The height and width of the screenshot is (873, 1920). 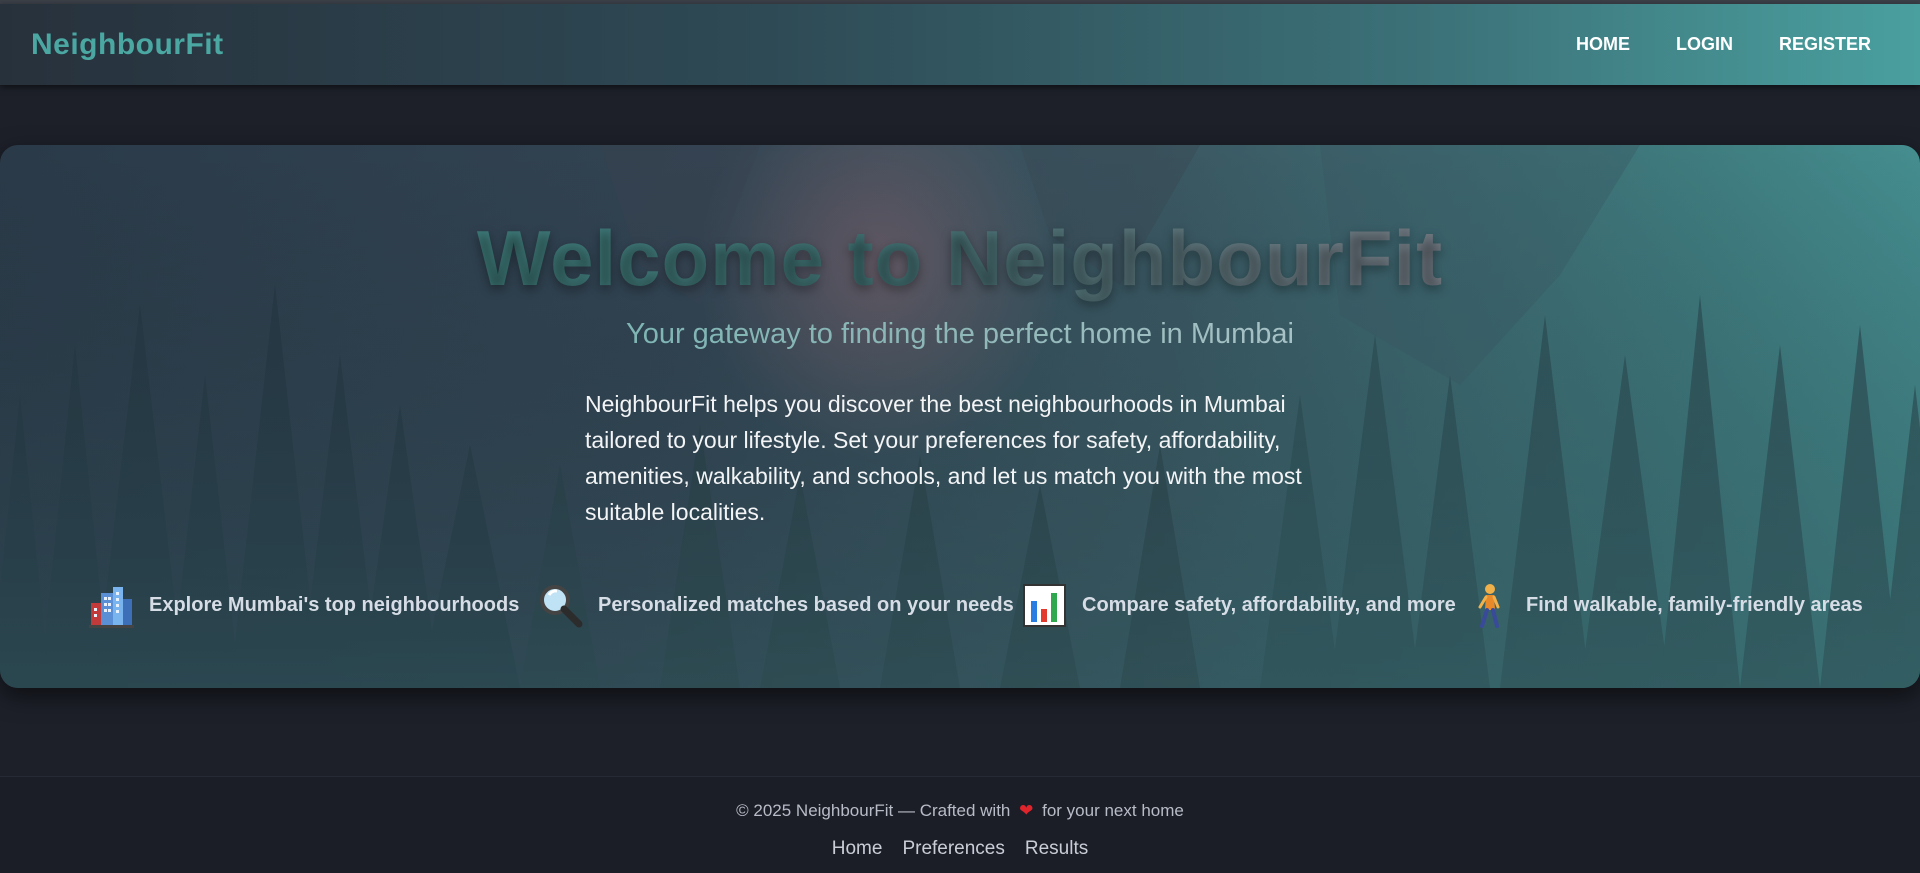 I want to click on person-walking-icon, so click(x=1489, y=605).